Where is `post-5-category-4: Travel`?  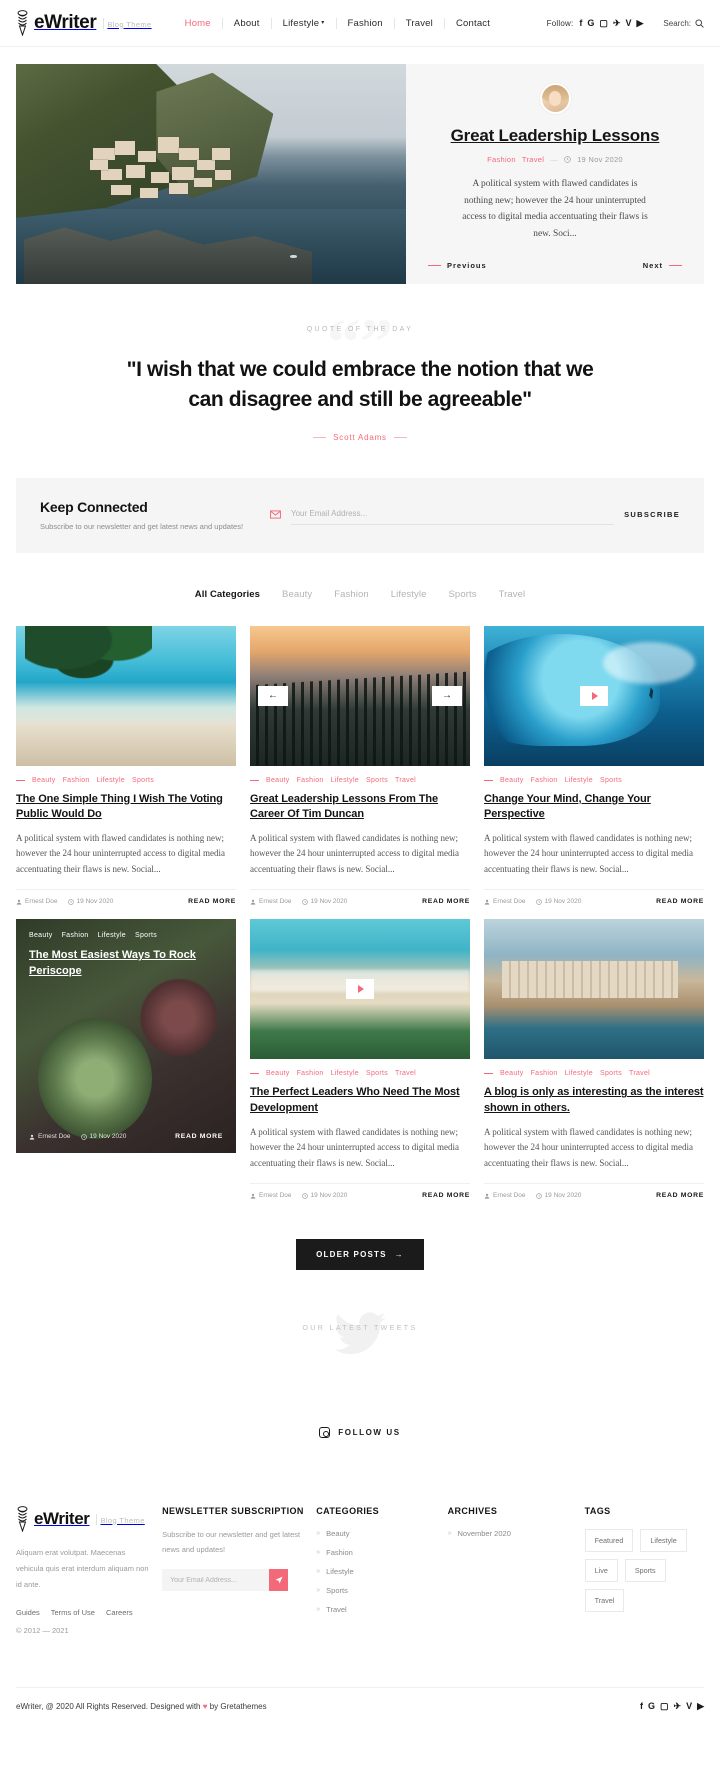
post-5-category-4: Travel is located at coordinates (639, 1073).